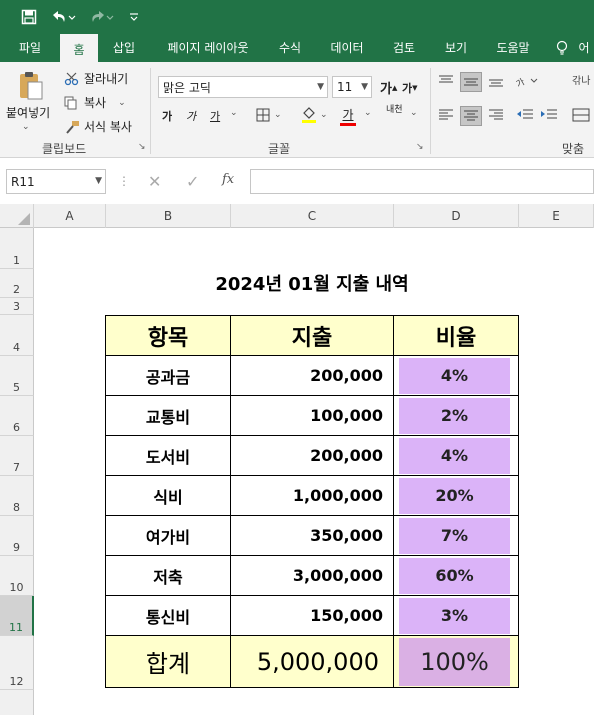  Describe the element at coordinates (549, 115) in the screenshot. I see `increase-indent-button` at that location.